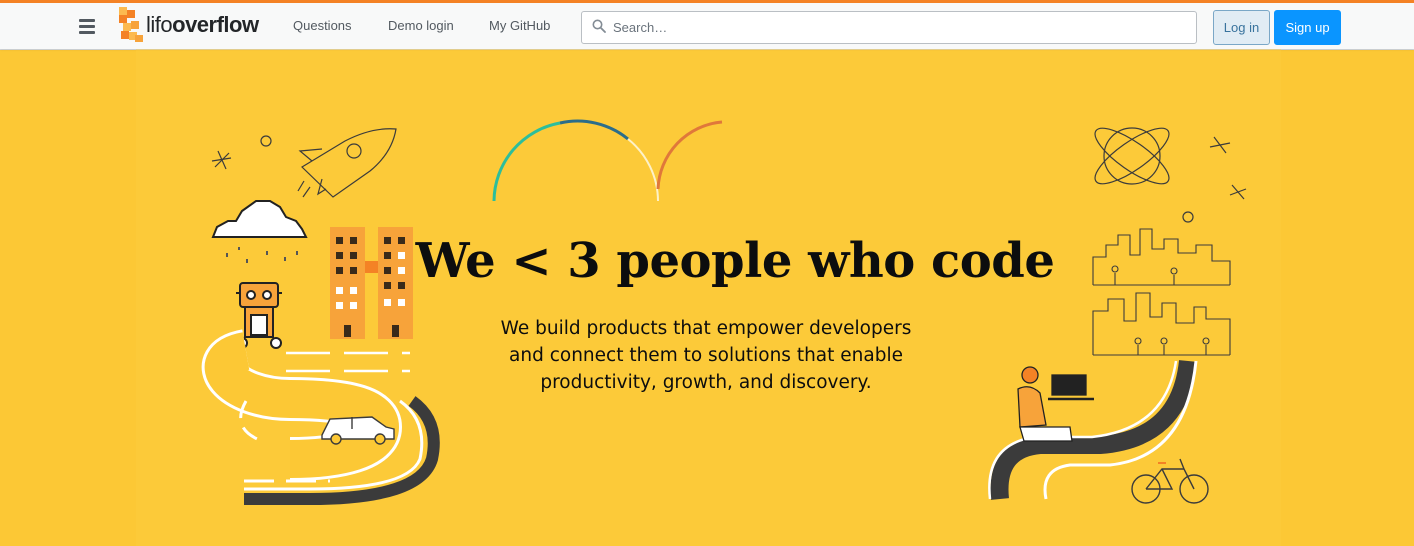 The image size is (1414, 546). I want to click on signup-button: Sign up, so click(1307, 27).